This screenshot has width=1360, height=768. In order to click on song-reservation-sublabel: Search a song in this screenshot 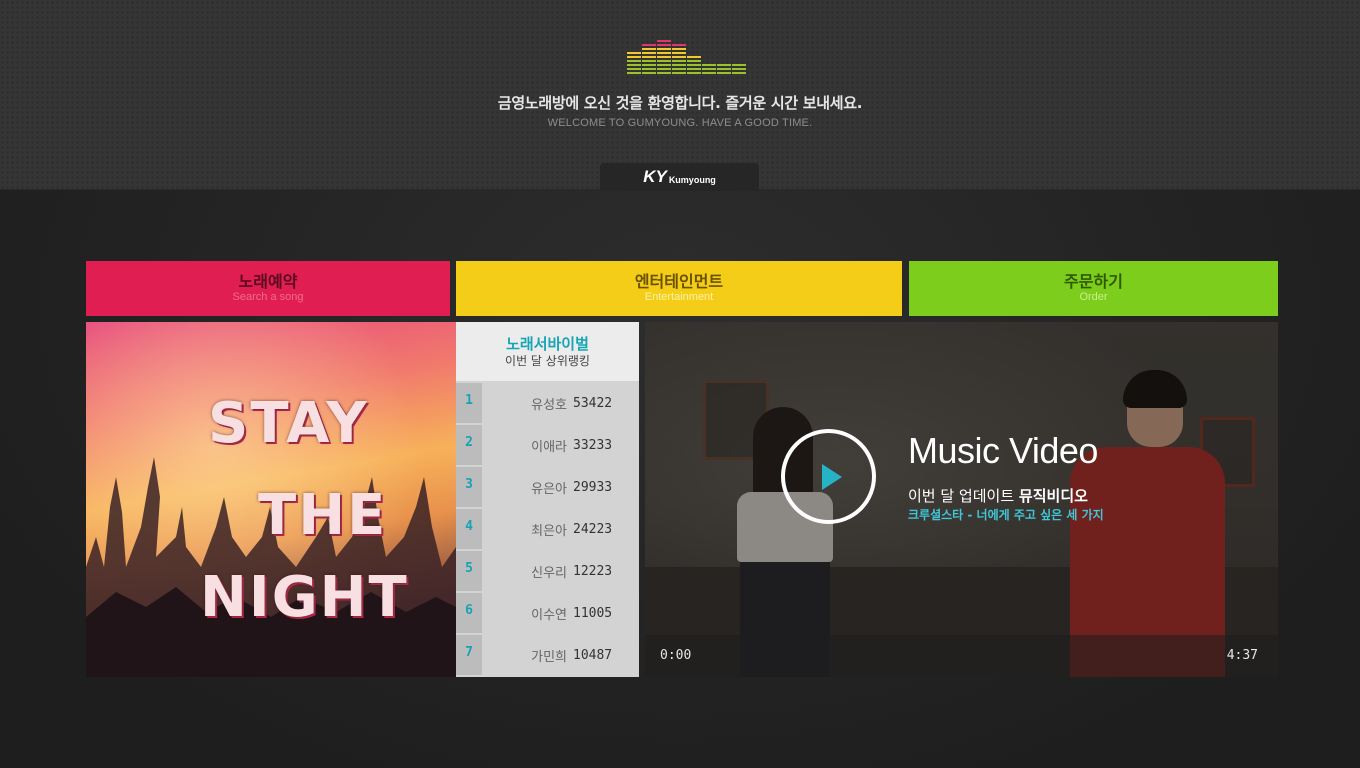, I will do `click(268, 297)`.